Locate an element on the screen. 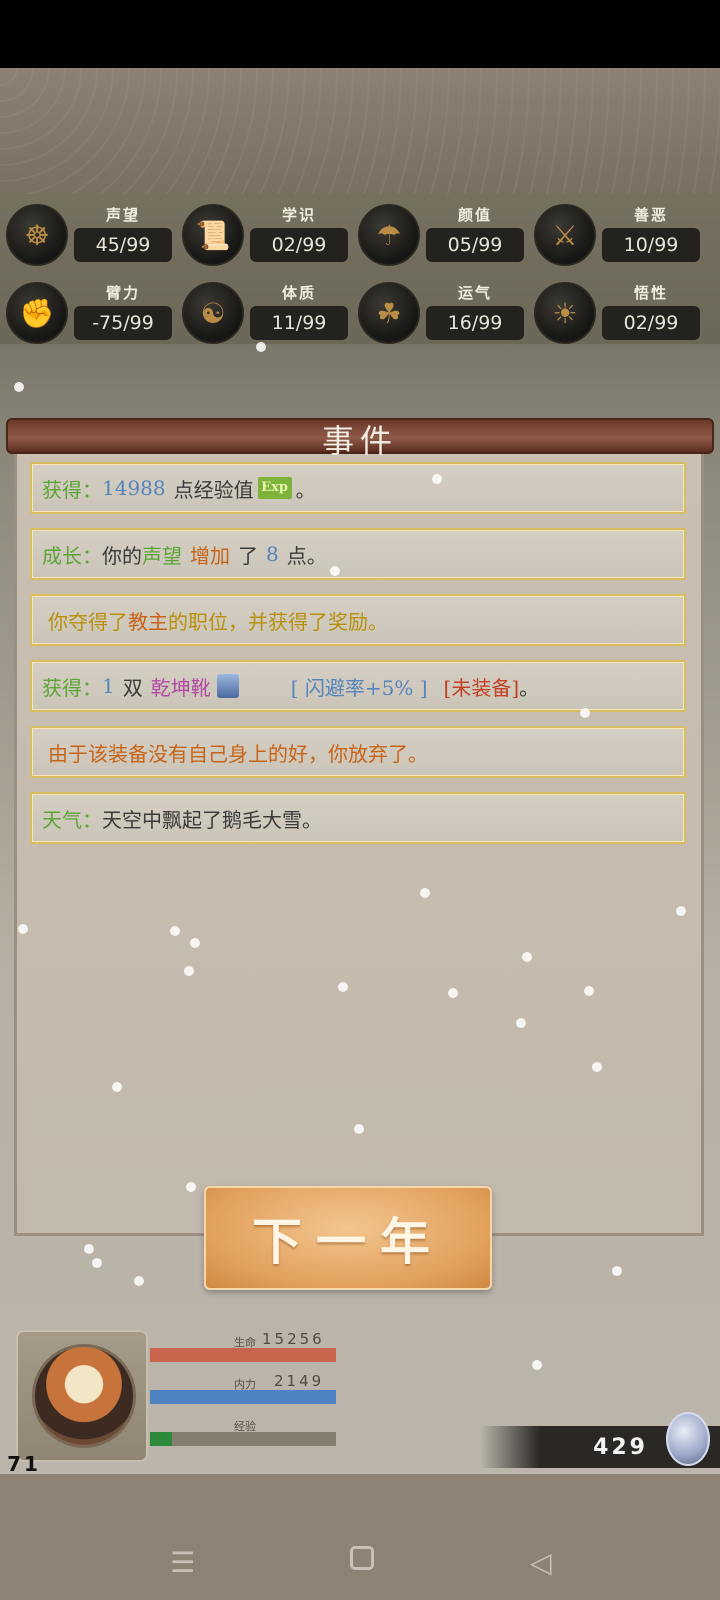 This screenshot has width=720, height=1600. insight-icon: ☀ is located at coordinates (565, 313).